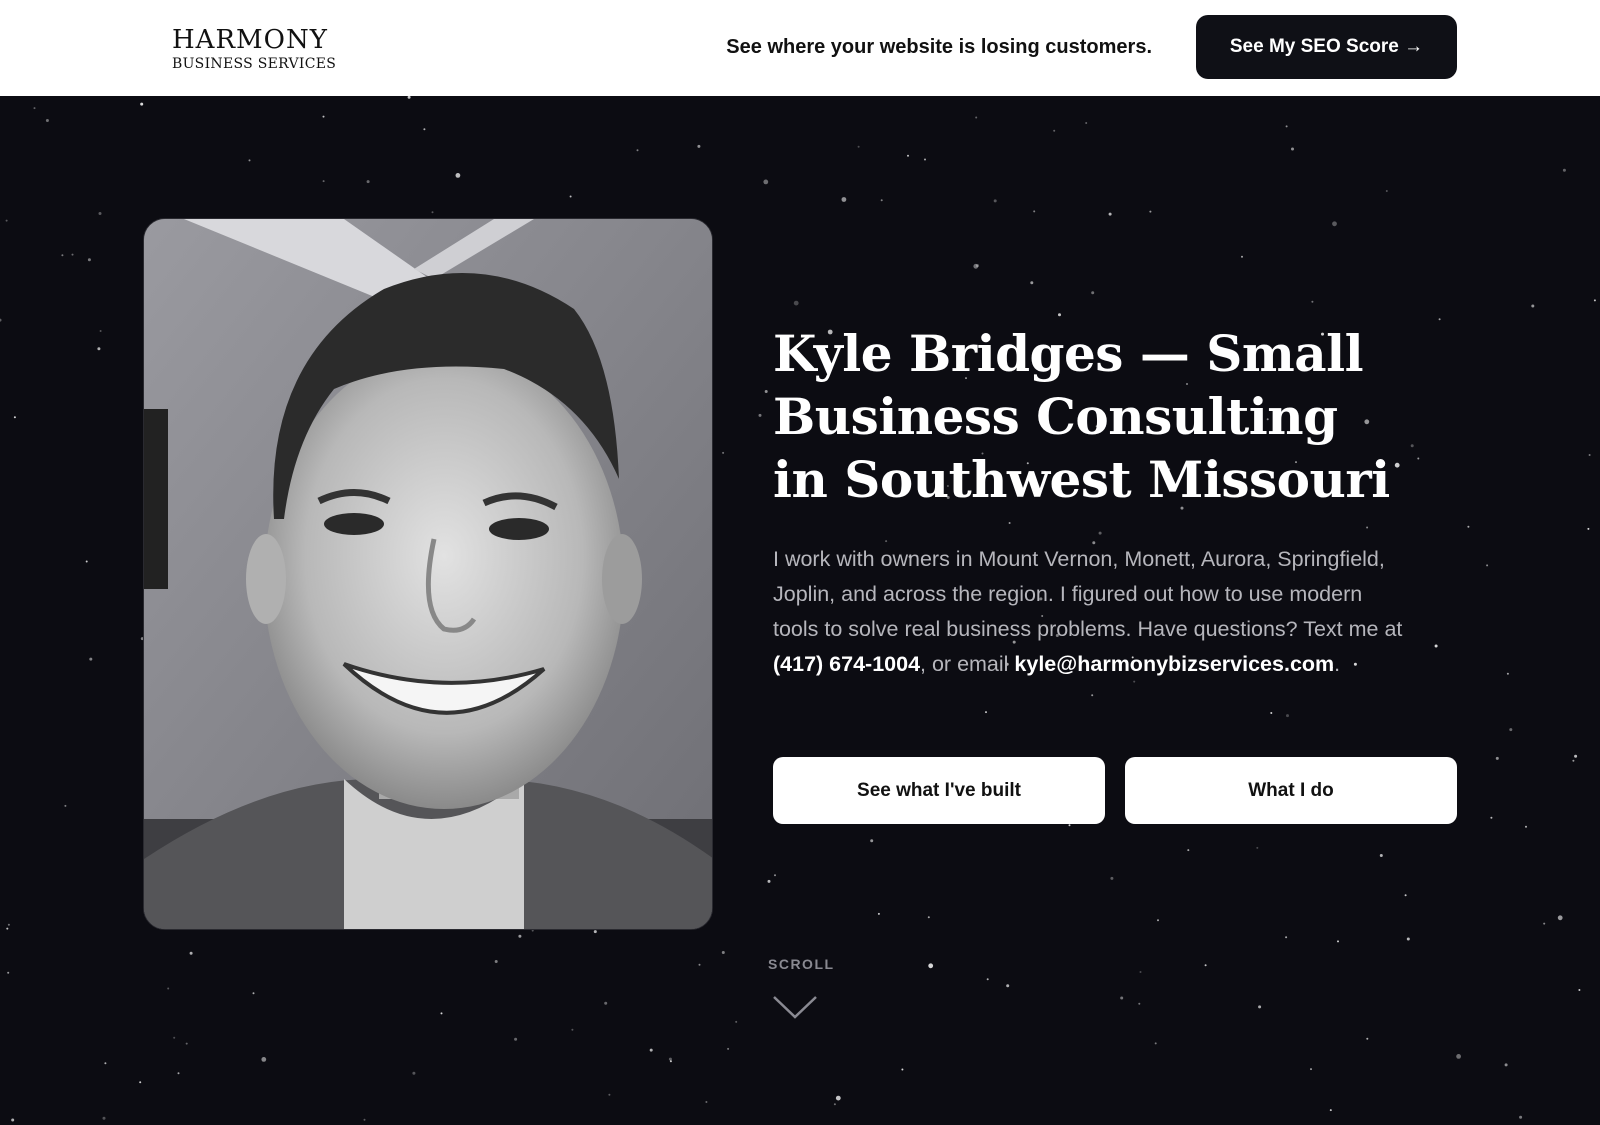 The image size is (1600, 1125). I want to click on phone-link: (417) 674-1004, so click(846, 664).